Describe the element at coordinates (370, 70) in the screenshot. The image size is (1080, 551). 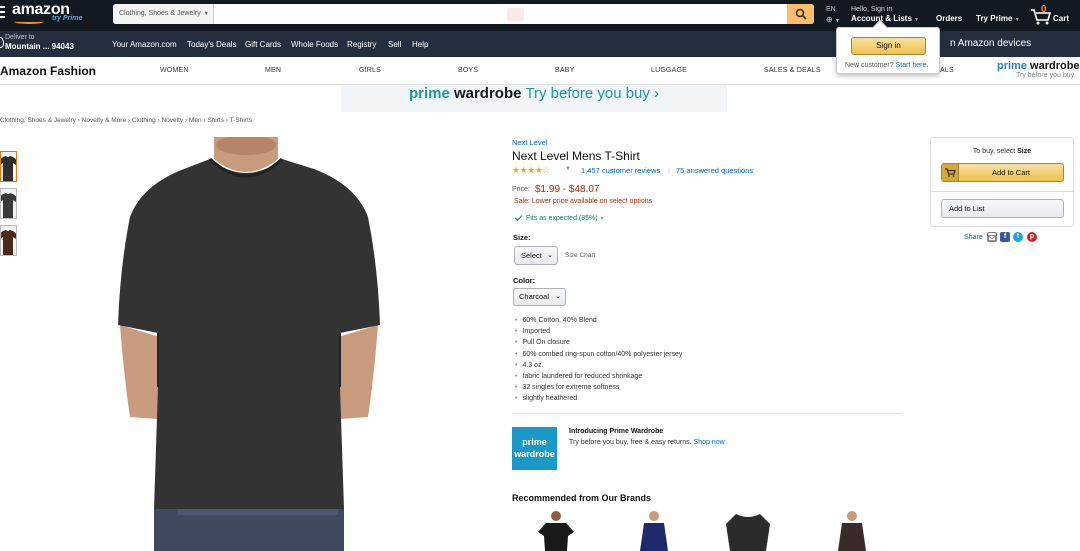
I see `category-girls: GIRLS` at that location.